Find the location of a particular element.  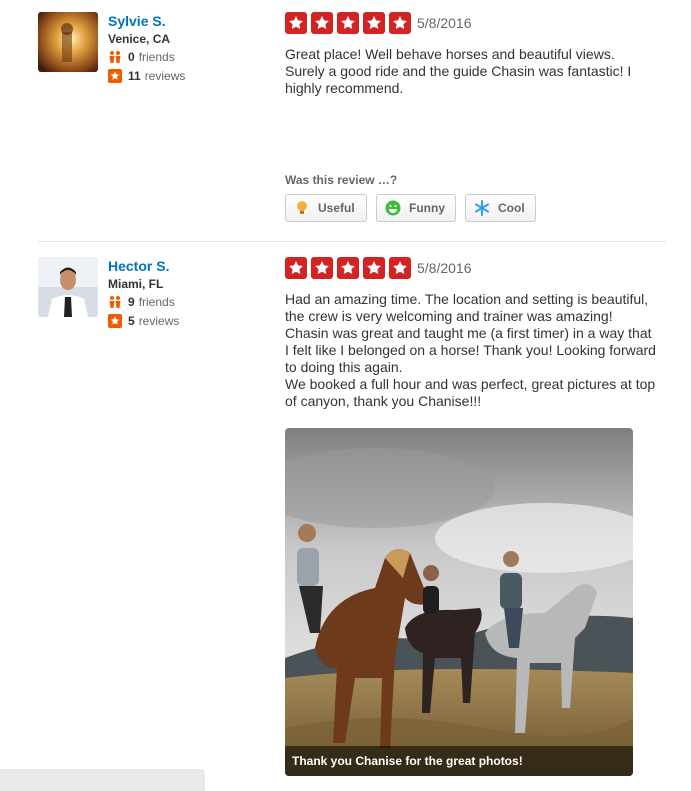

friends-number: 0 is located at coordinates (131, 57).